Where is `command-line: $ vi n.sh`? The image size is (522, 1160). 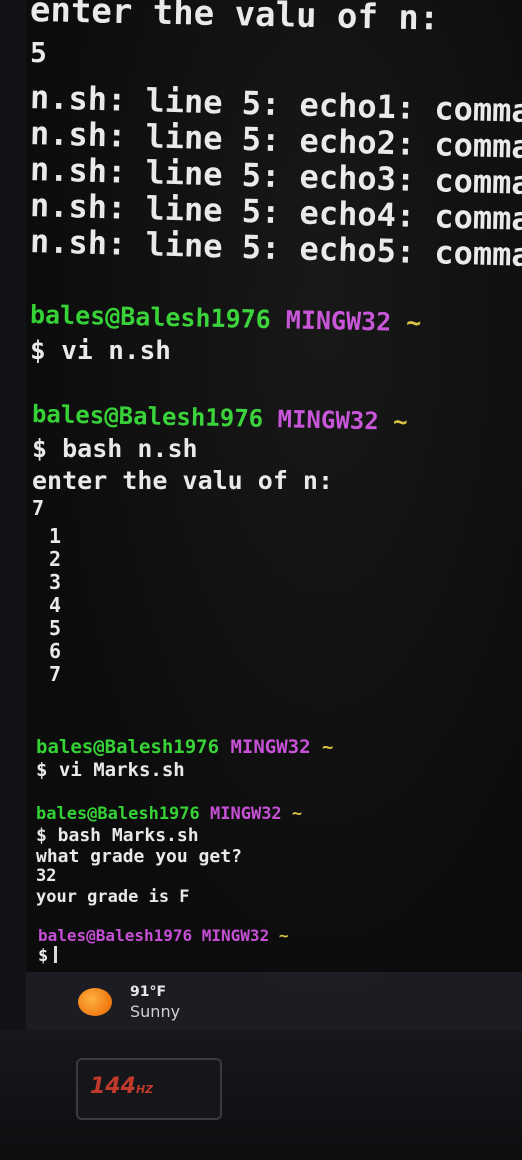
command-line: $ vi n.sh is located at coordinates (100, 351).